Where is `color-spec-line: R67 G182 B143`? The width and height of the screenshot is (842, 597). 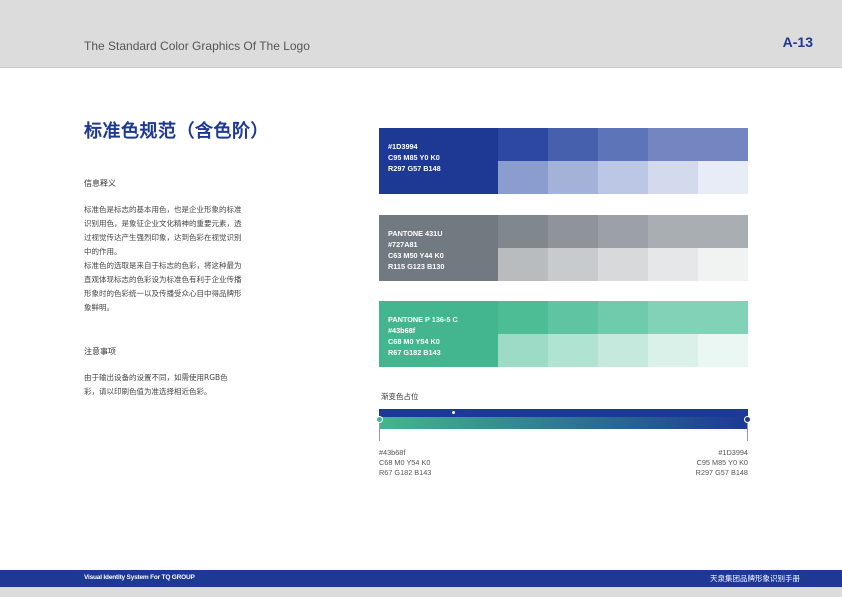 color-spec-line: R67 G182 B143 is located at coordinates (414, 352).